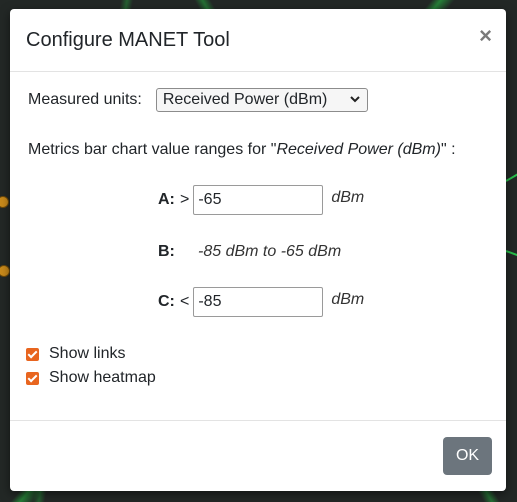  I want to click on range-a-input, so click(258, 200).